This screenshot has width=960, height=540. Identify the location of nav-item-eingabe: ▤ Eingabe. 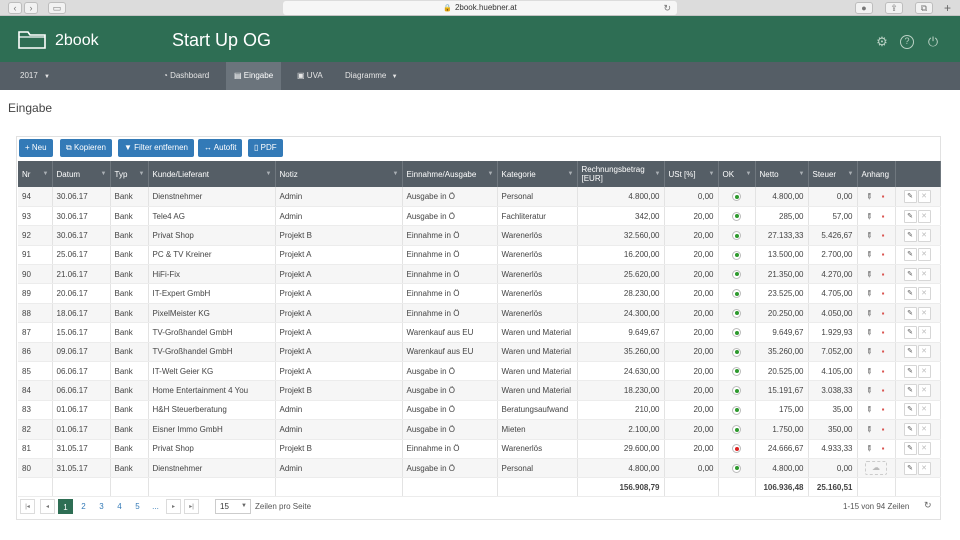
(254, 76).